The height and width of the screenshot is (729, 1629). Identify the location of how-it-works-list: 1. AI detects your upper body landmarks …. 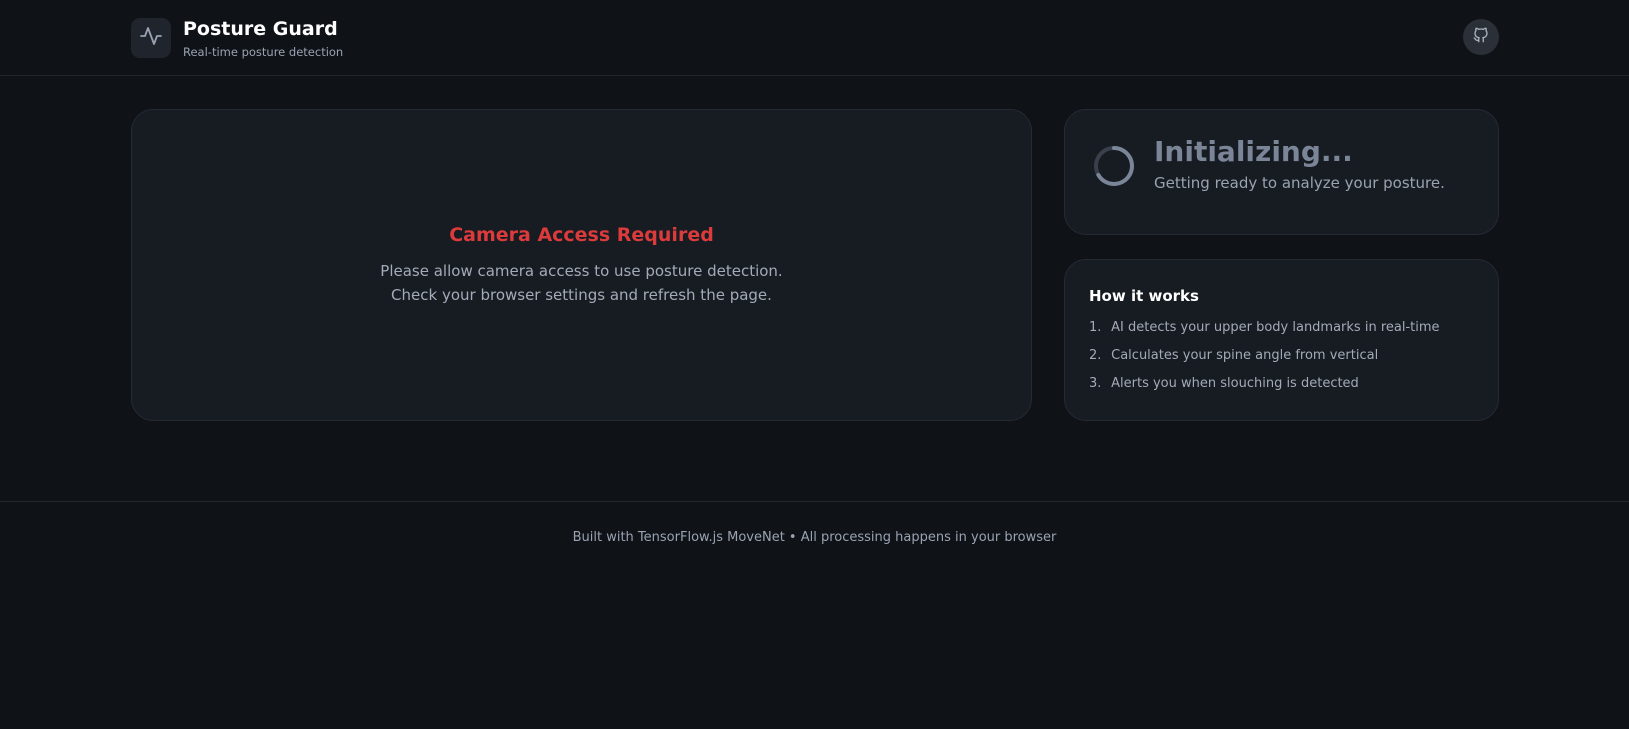
(1264, 362).